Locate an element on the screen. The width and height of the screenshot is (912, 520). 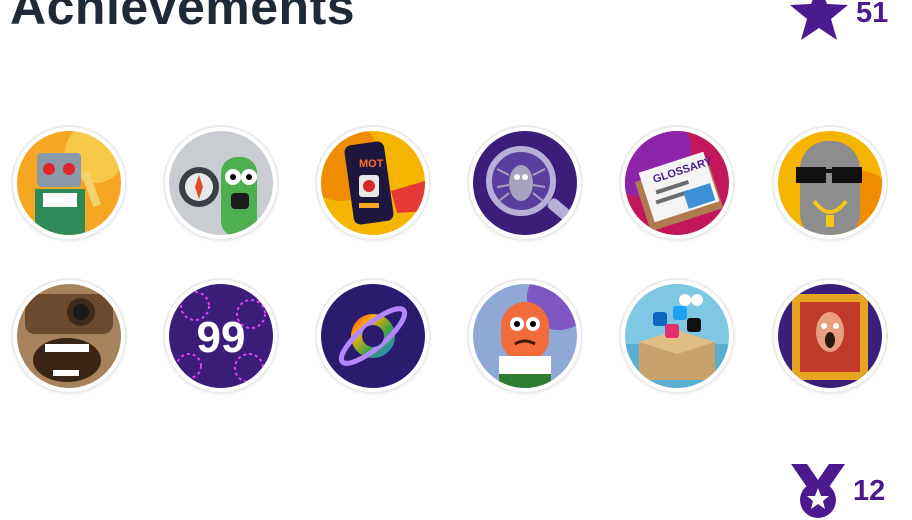
badge-fireworks-99: 99 is located at coordinates (221, 336).